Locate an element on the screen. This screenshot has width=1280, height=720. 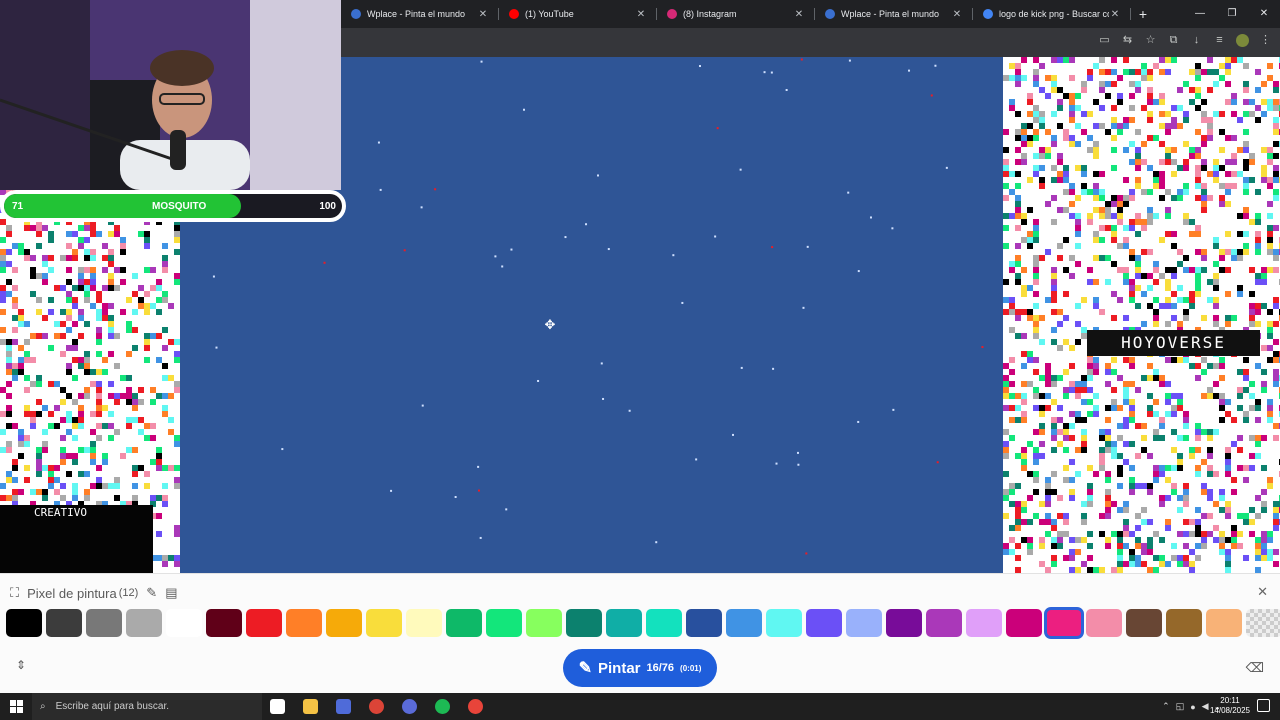
close-panel-icon: ✕ is located at coordinates (1262, 592).